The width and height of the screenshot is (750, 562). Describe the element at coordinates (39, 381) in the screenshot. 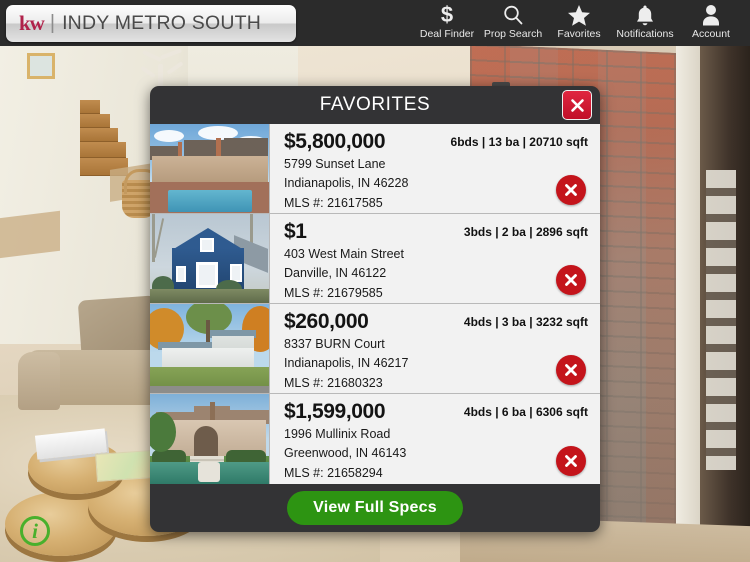

I see `sofa-arm` at that location.